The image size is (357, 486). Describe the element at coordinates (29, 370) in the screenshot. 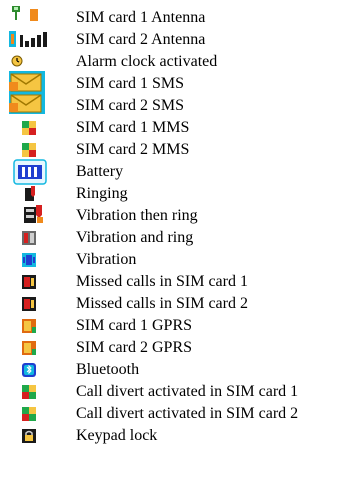

I see `bluetooth-icon` at that location.